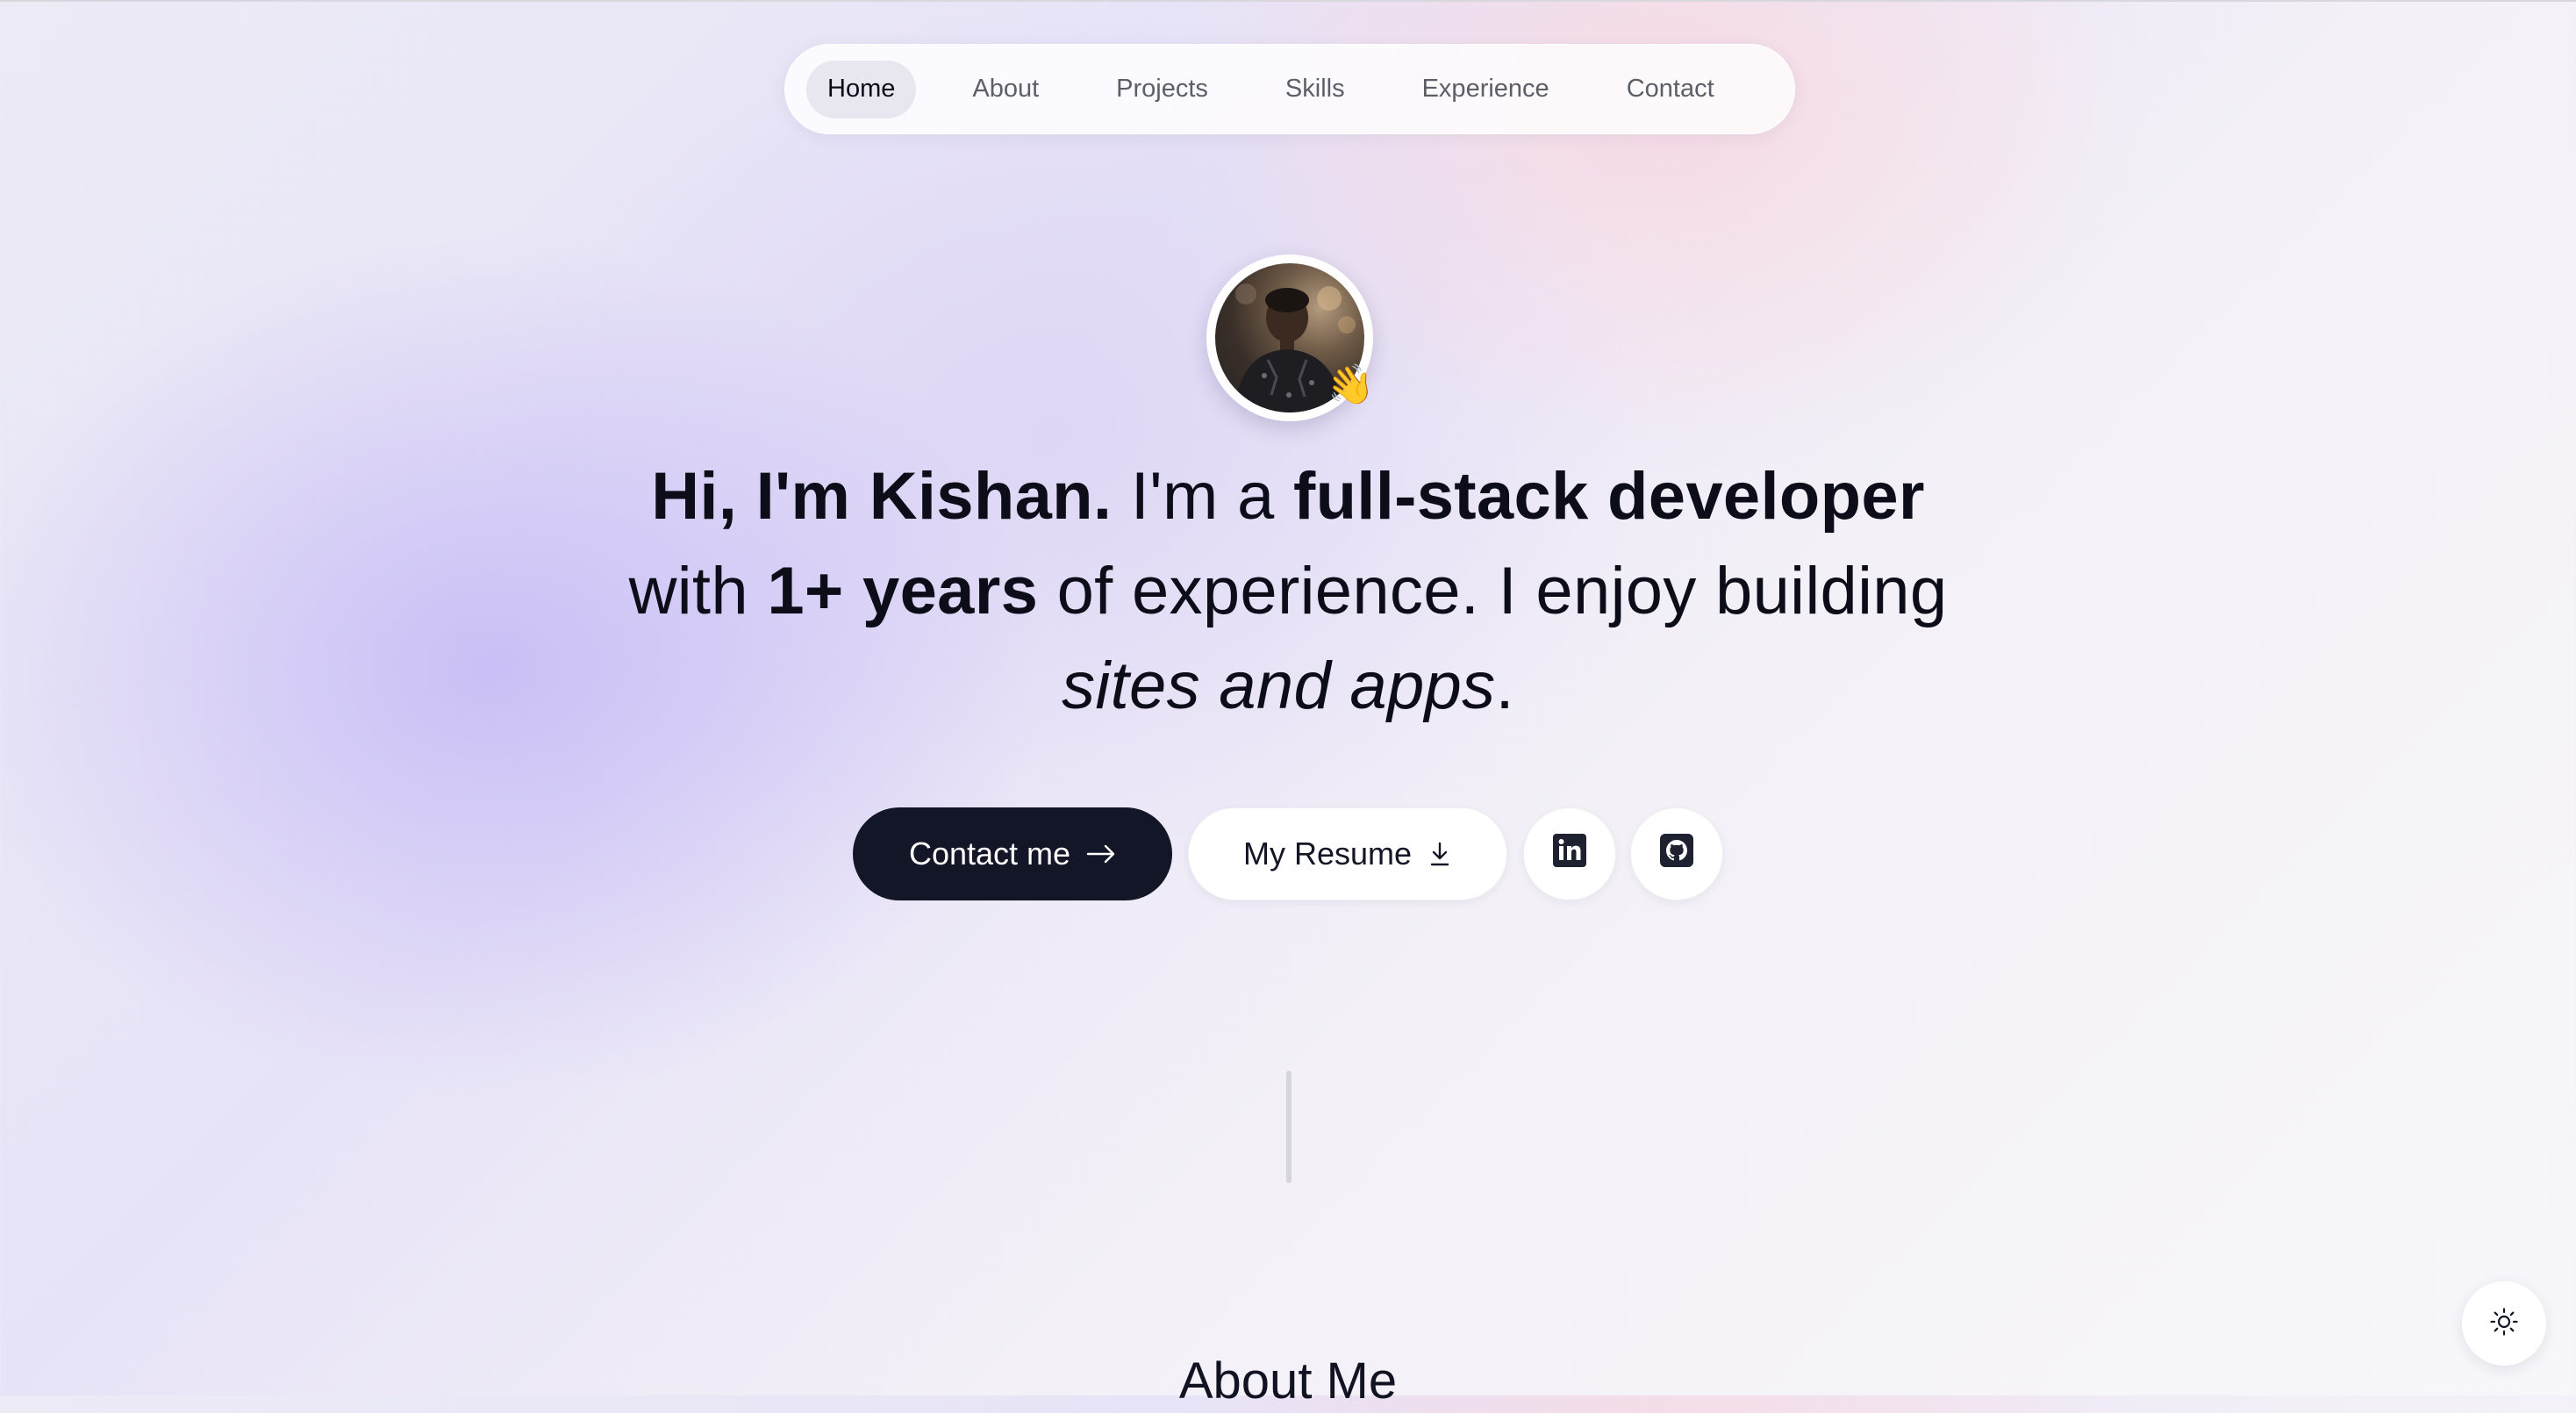 This screenshot has height=1413, width=2576. Describe the element at coordinates (698, 591) in the screenshot. I see `headline-text-2: with` at that location.